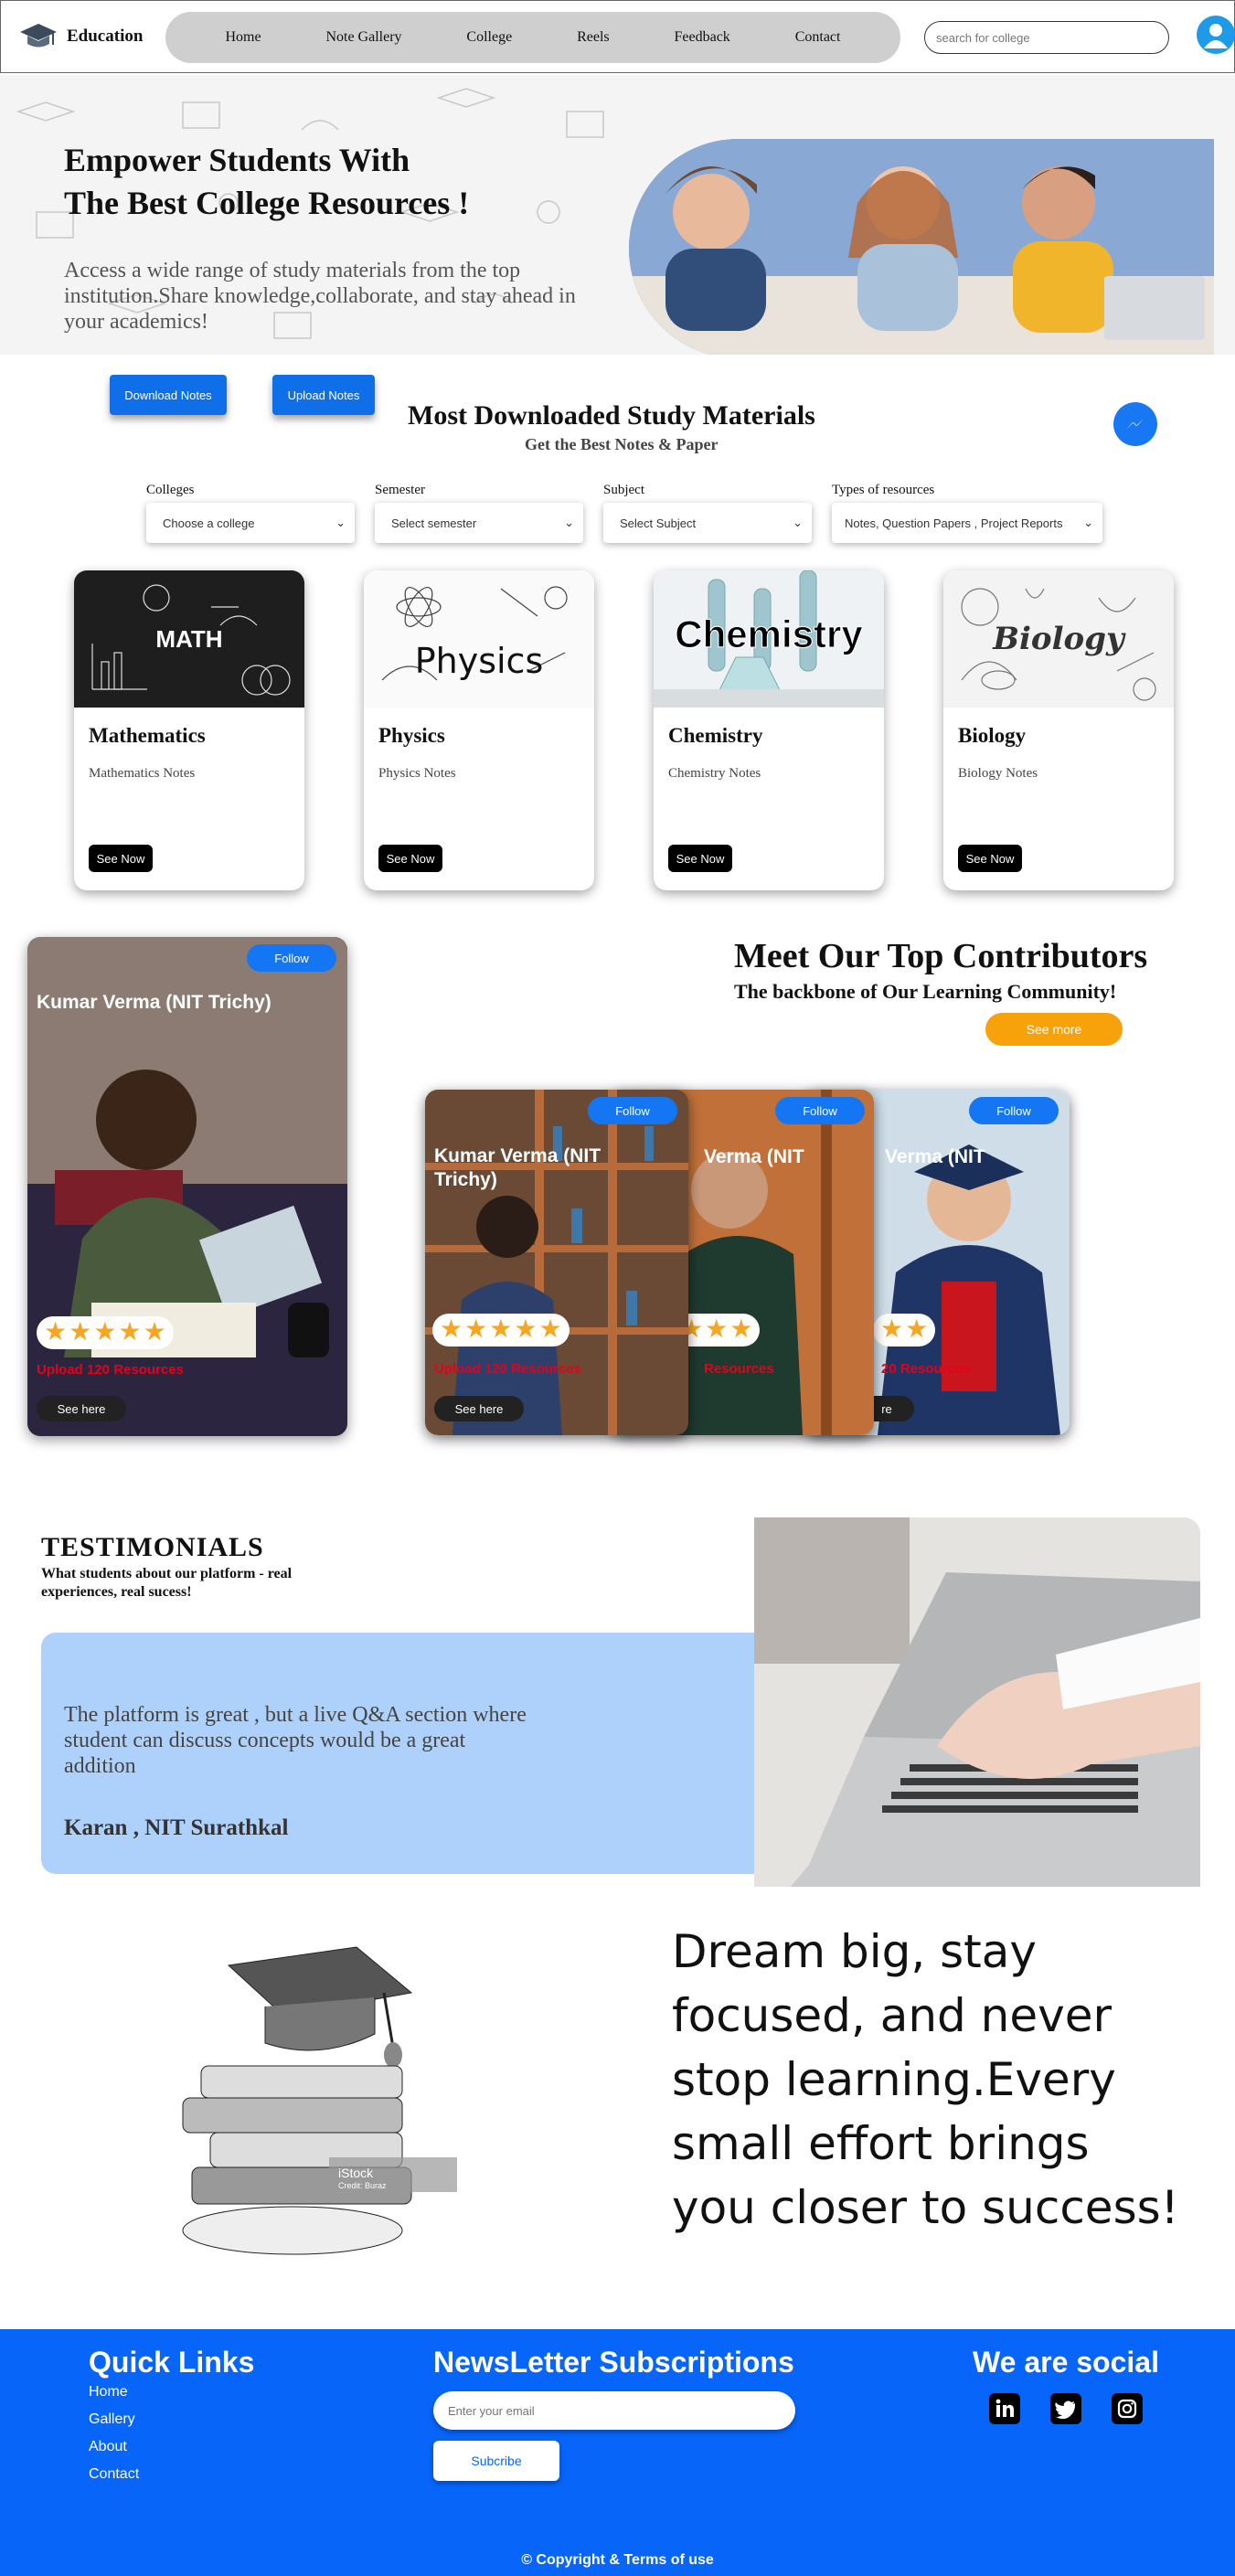  I want to click on linkedin-icon, so click(1005, 2408).